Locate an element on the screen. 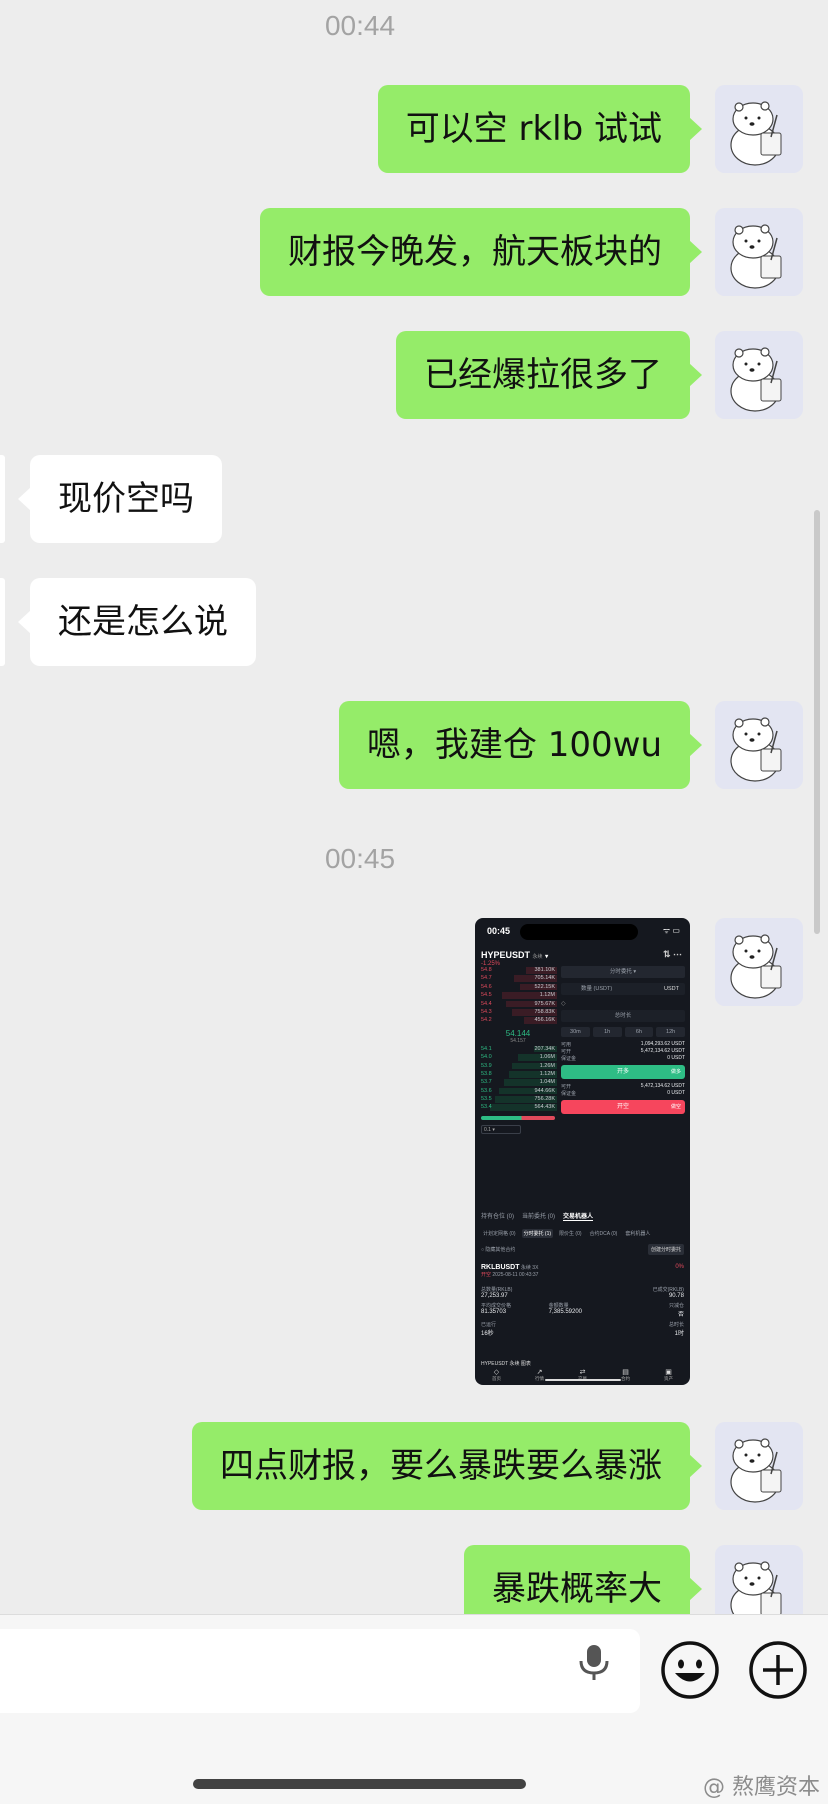 The image size is (828, 1804). input-bar: @ 熬鹰资本 is located at coordinates (414, 1709).